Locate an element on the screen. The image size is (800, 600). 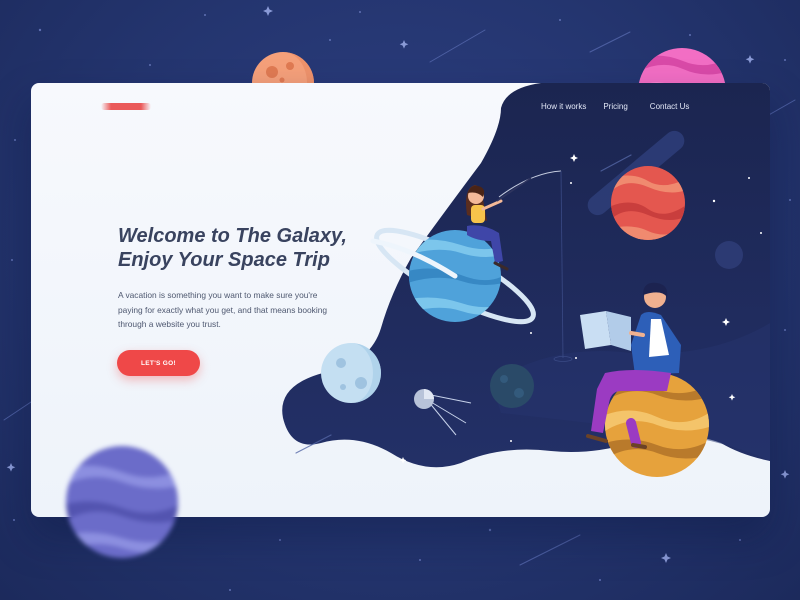
lets-go-button: LET'S GO! is located at coordinates (158, 363).